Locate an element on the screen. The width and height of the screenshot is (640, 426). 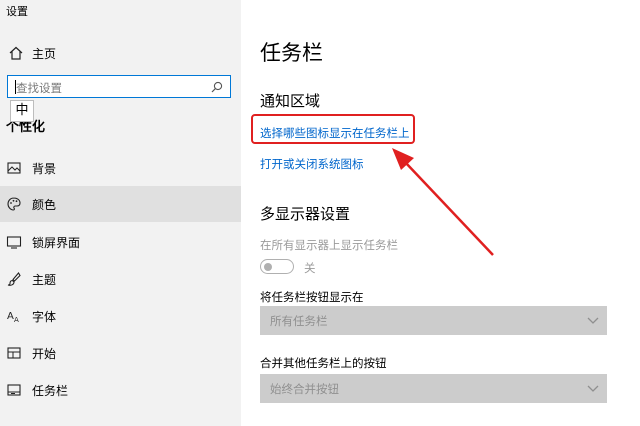
window-title: 设置 is located at coordinates (17, 11).